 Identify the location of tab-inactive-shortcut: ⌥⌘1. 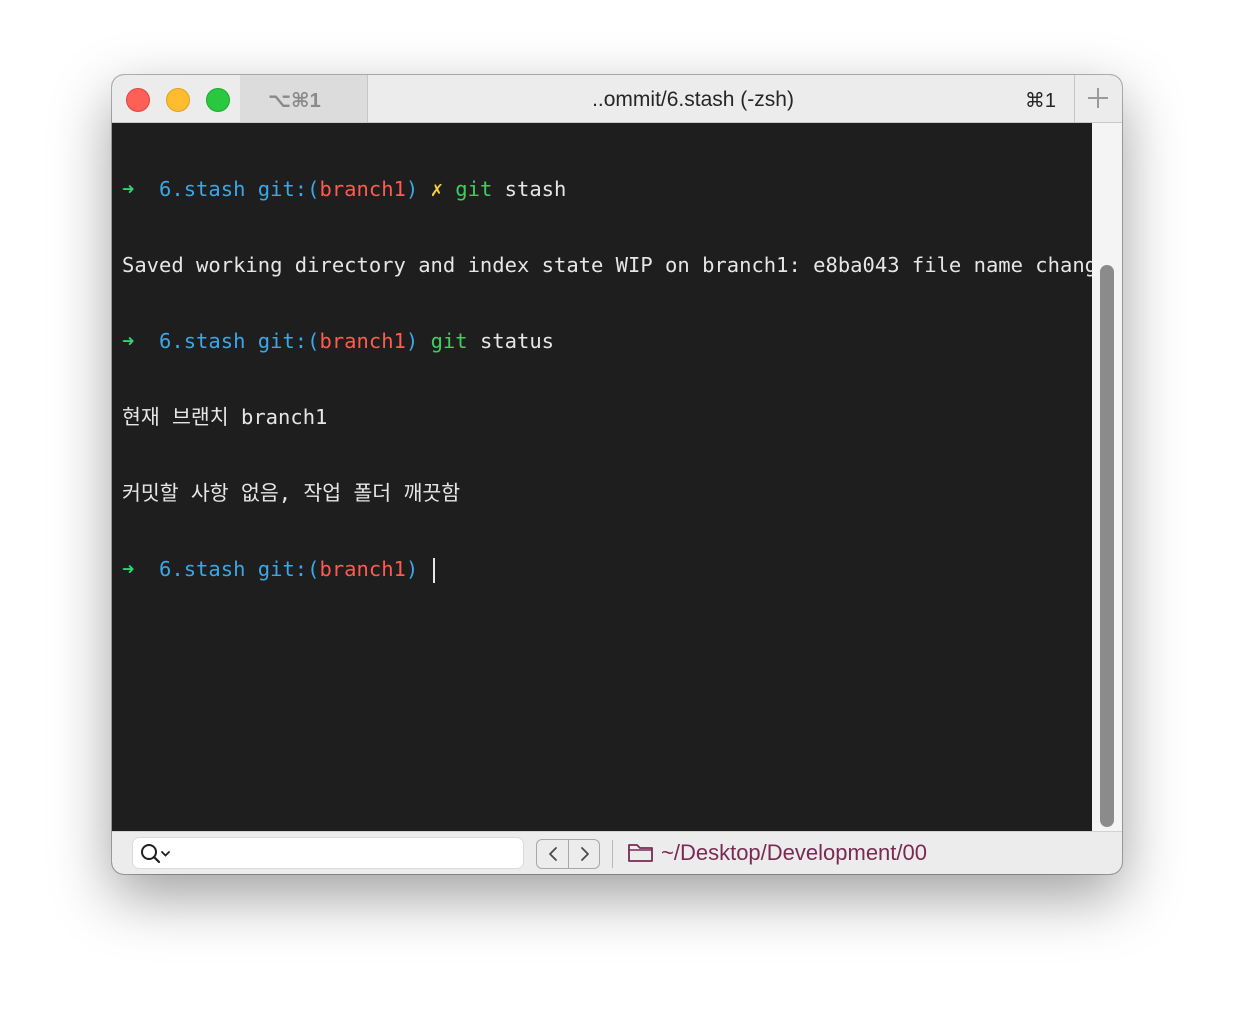
(294, 101).